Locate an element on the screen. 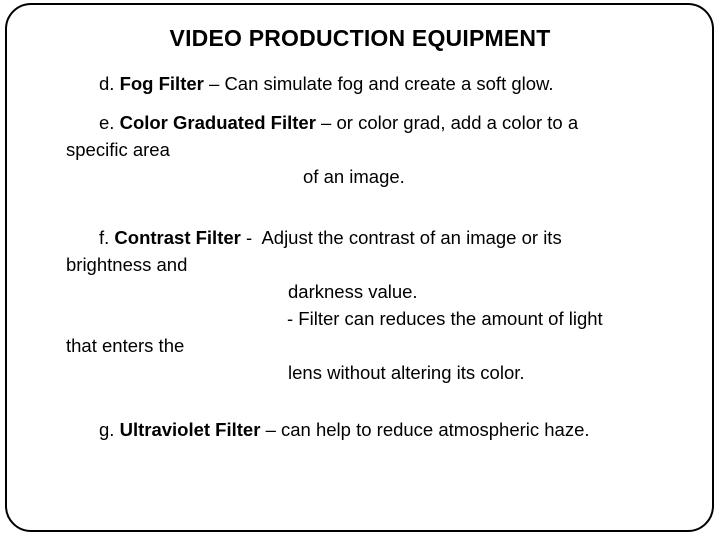 The height and width of the screenshot is (540, 720). list-item-f-line3: darkness value. is located at coordinates (380, 291).